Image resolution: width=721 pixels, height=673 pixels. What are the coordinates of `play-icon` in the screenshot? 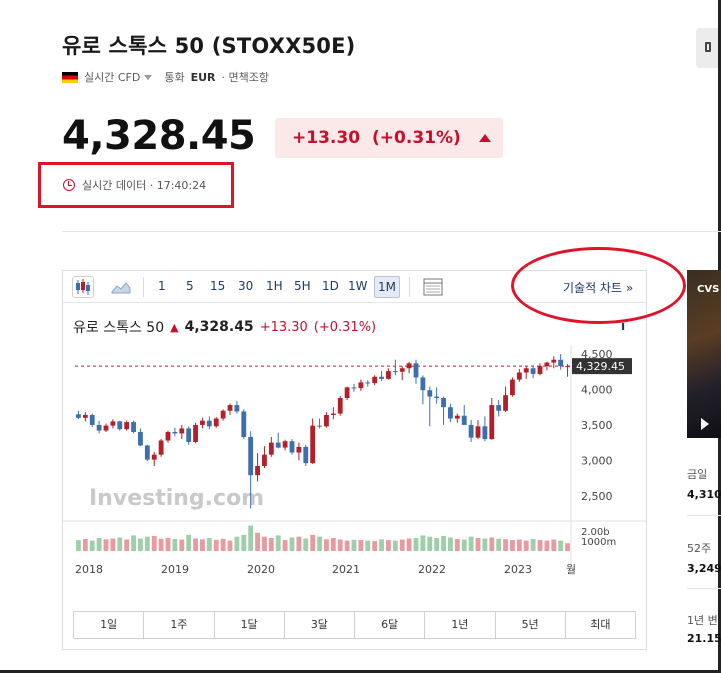 It's located at (705, 424).